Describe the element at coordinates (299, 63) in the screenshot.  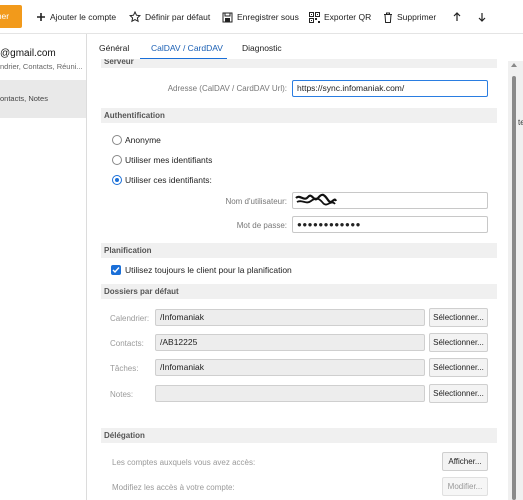
I see `section-serveur-header: Serveur` at that location.